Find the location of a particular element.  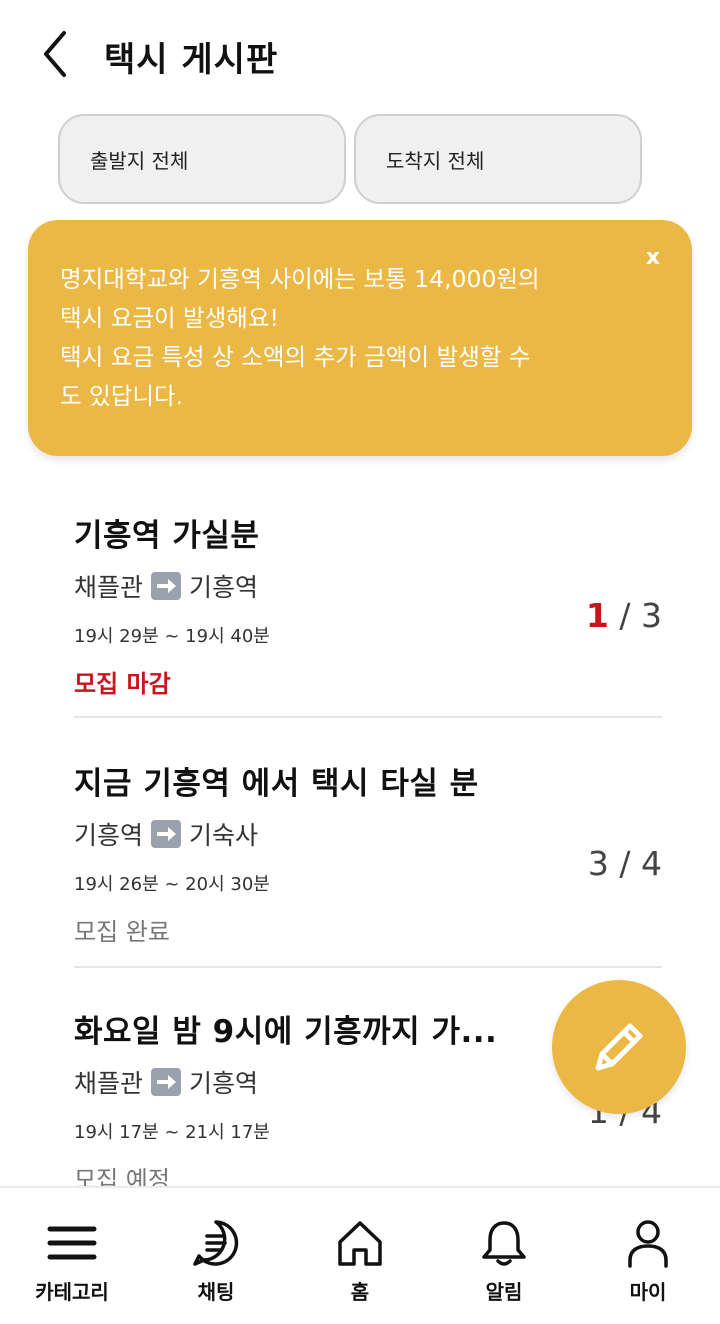

status-badge: 모집 완료 is located at coordinates (122, 932).